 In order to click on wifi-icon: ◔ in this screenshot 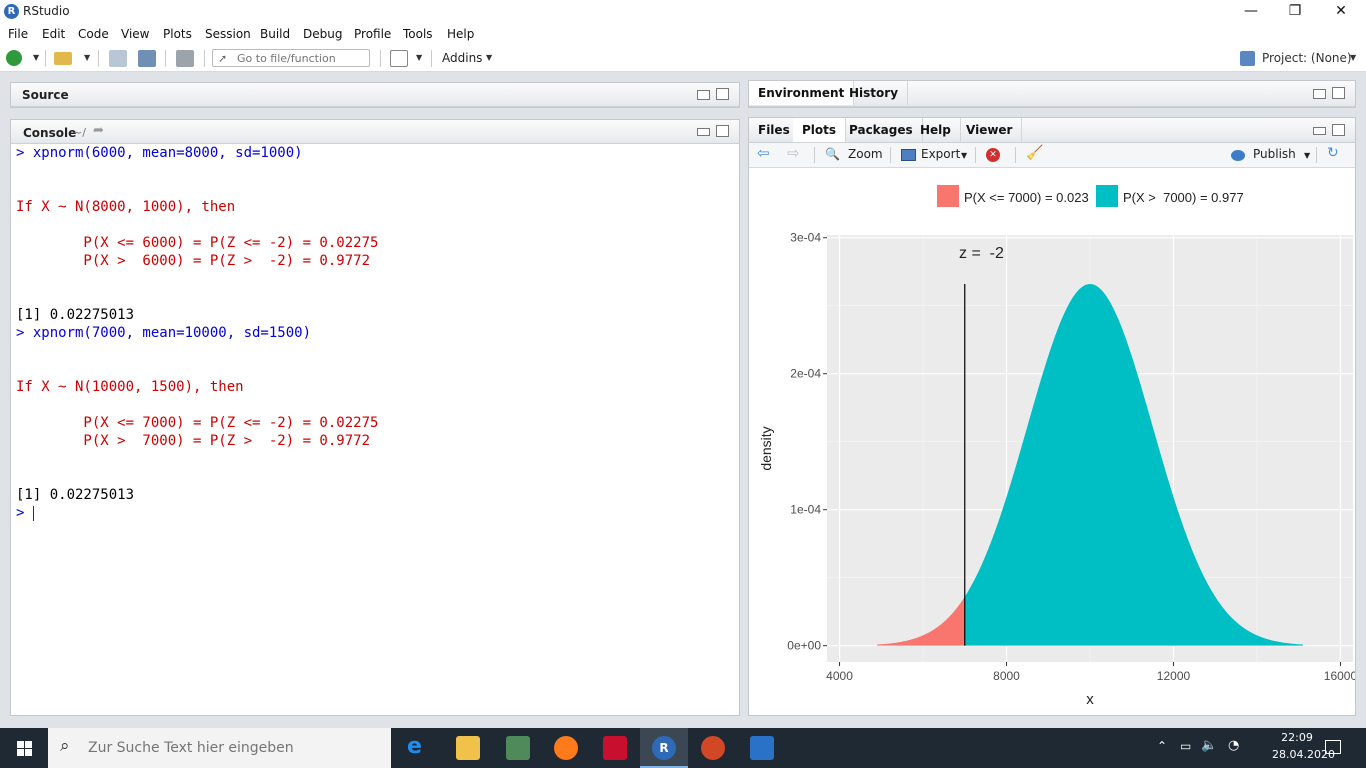, I will do `click(1233, 745)`.